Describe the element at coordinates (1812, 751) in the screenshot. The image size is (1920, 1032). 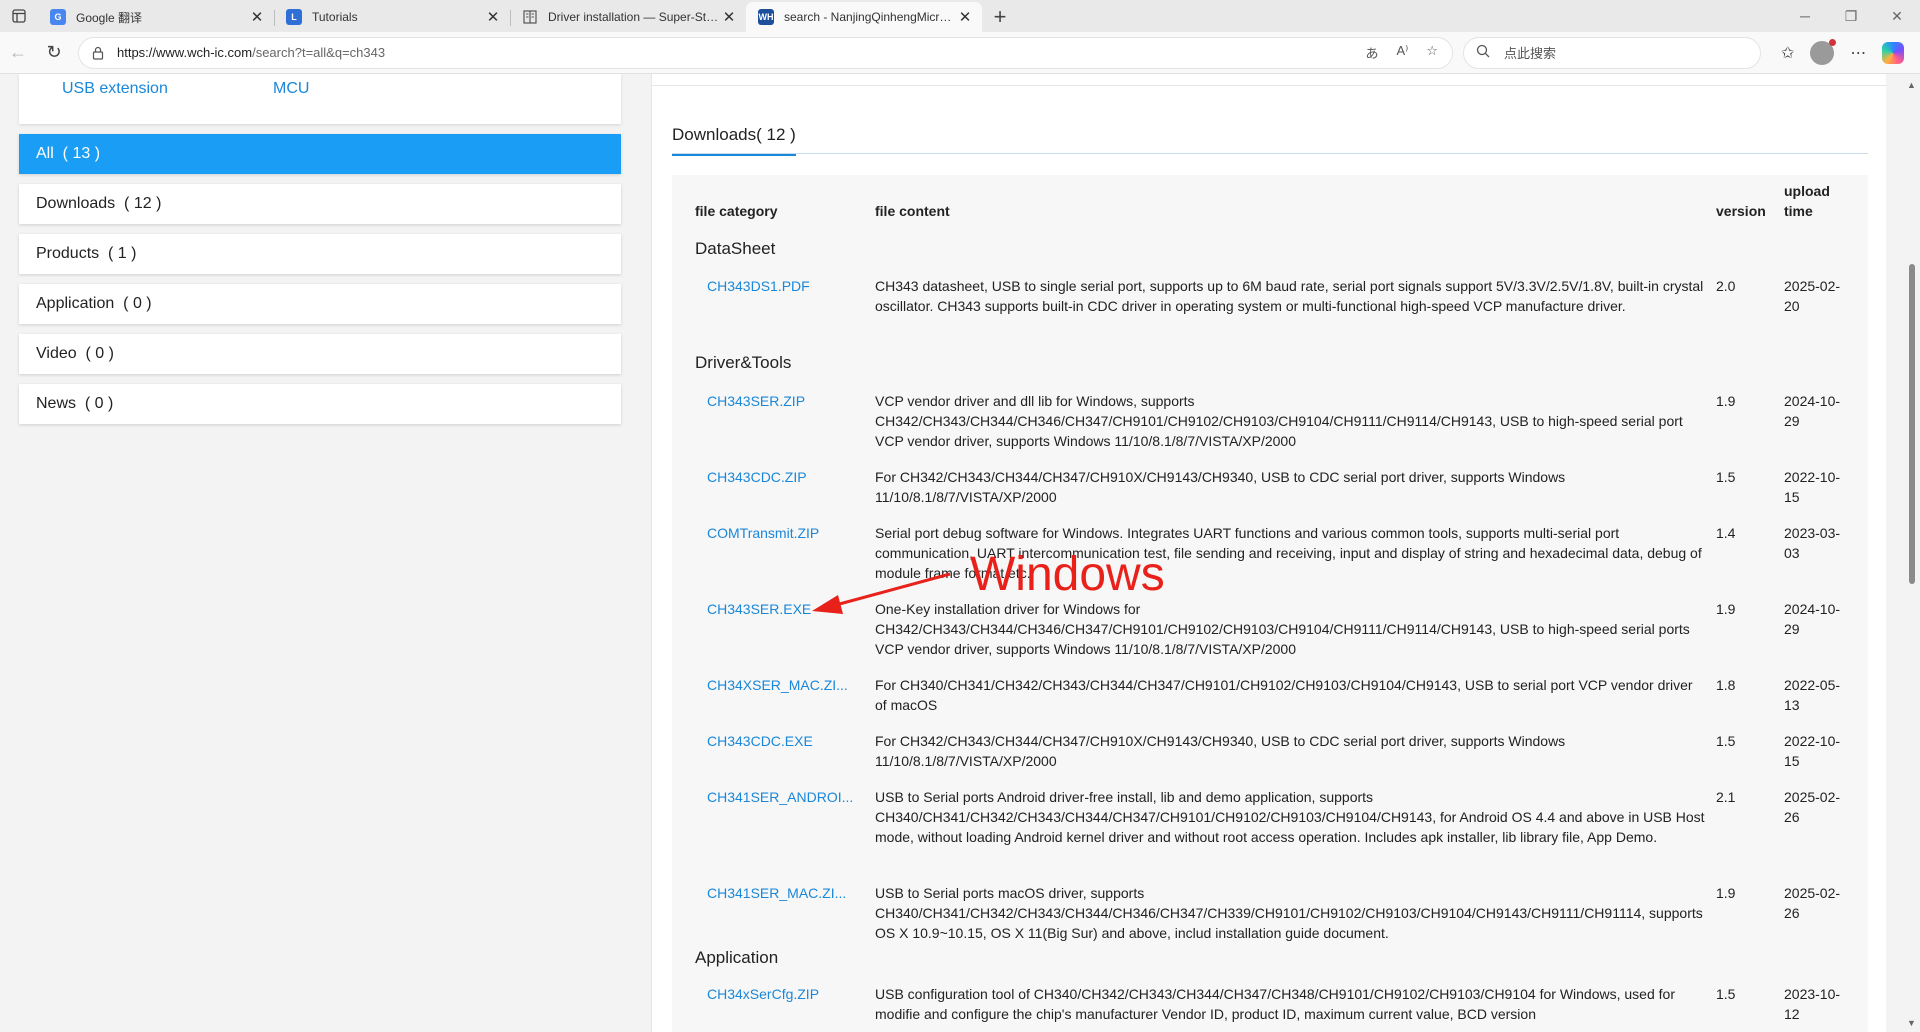
I see `upload-date: 2022-10-15` at that location.